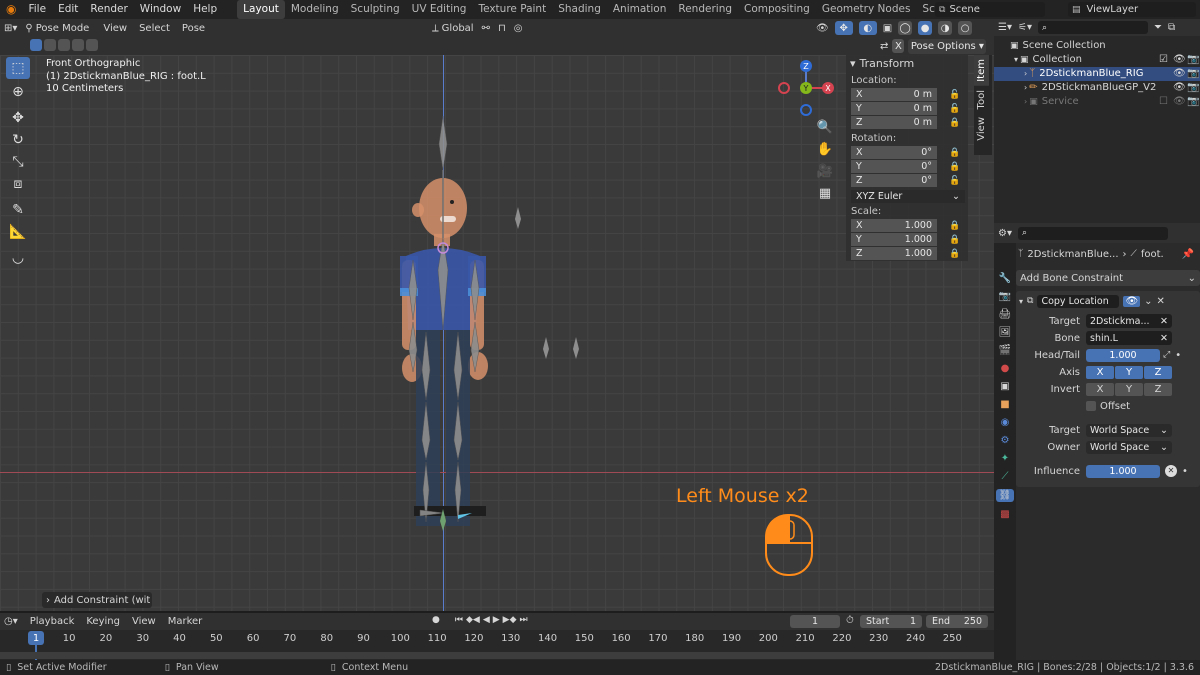 This screenshot has height=675, width=1200. Describe the element at coordinates (18, 68) in the screenshot. I see `select-box-tool-icon: ⬚` at that location.